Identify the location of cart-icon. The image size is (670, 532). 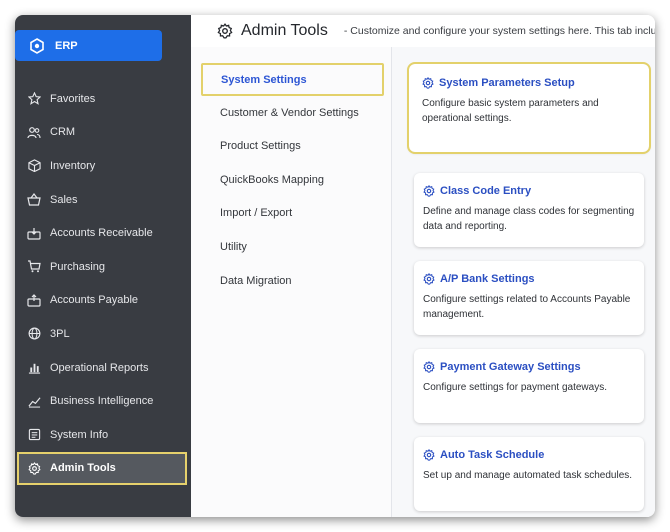
(34, 267).